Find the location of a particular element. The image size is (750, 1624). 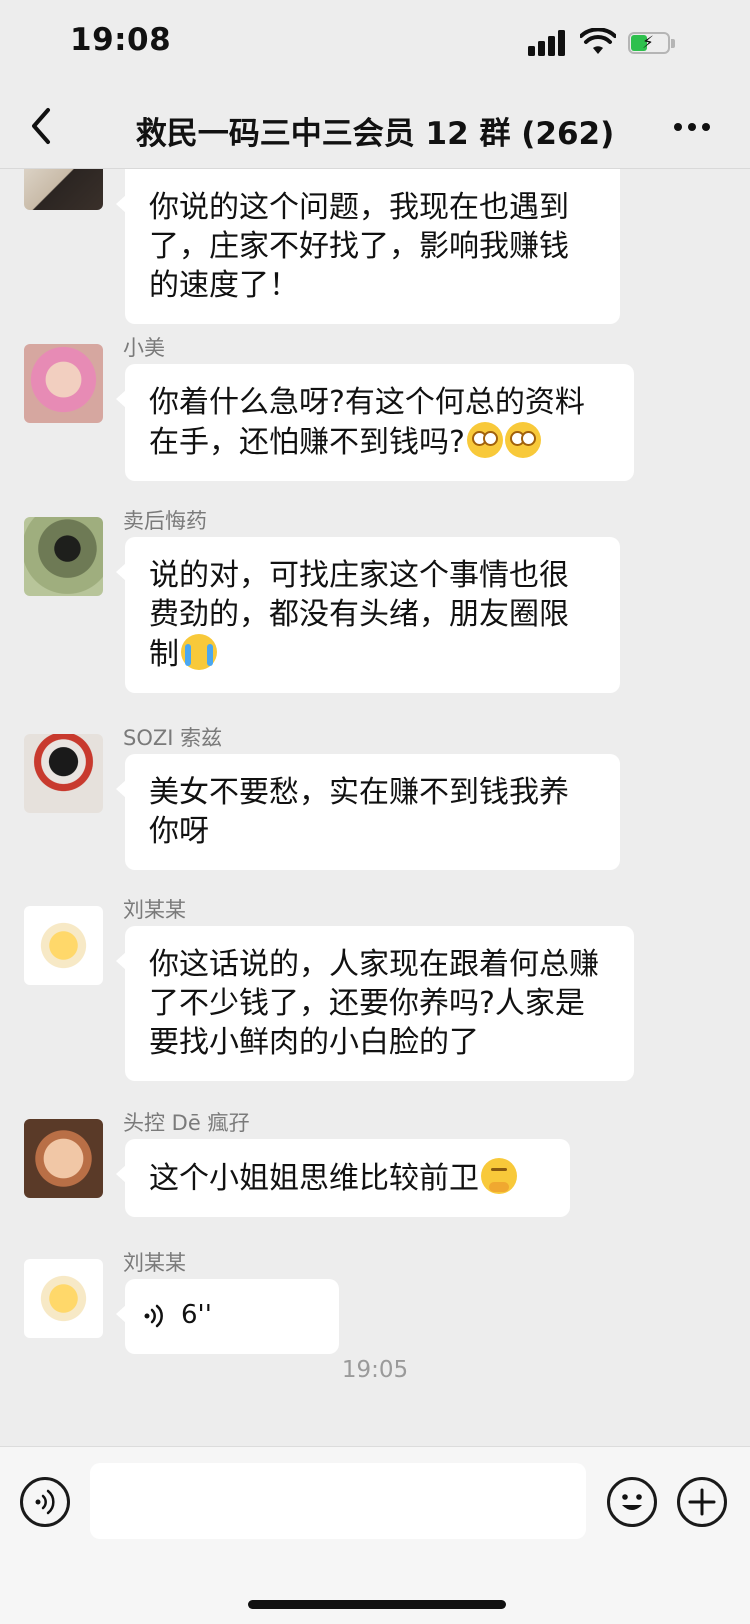

voice-input-icon is located at coordinates (45, 1502).